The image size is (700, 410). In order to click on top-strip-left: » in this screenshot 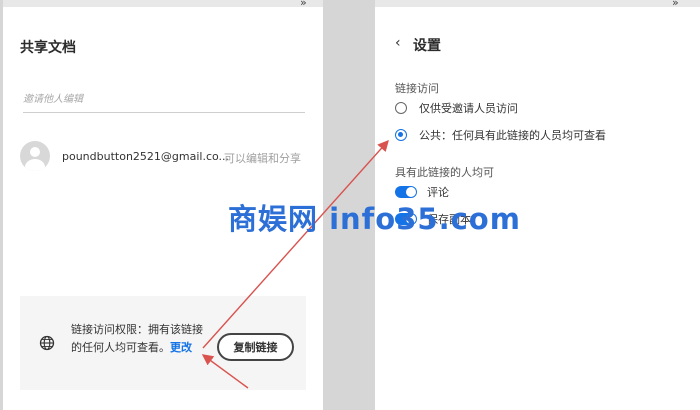, I will do `click(163, 4)`.